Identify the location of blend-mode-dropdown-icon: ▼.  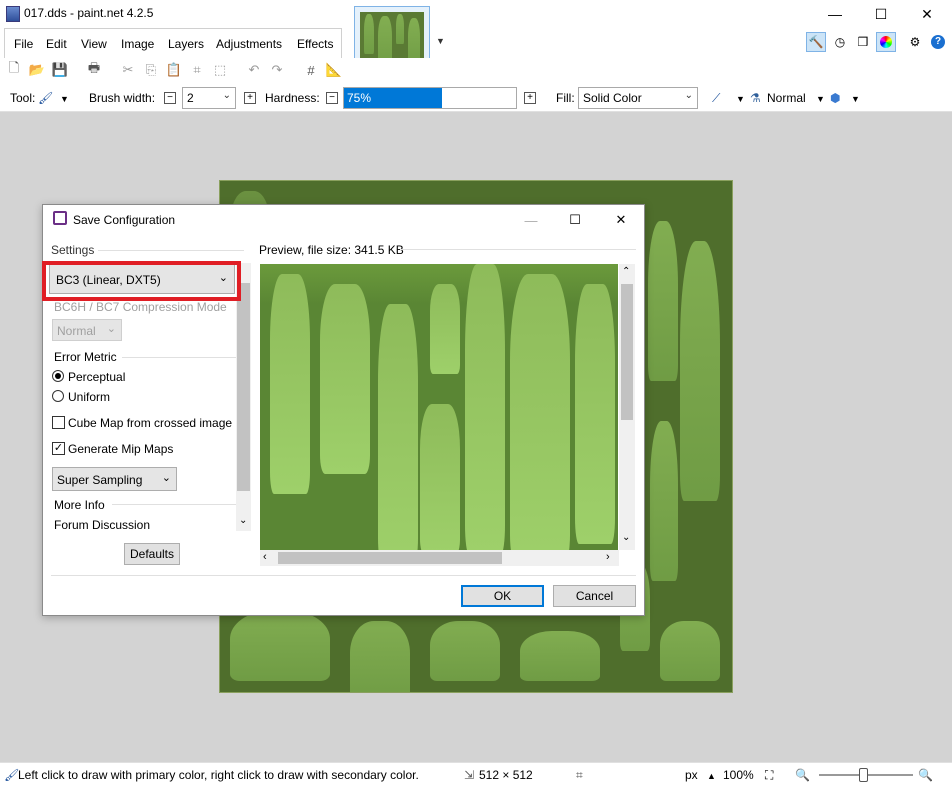
(820, 99).